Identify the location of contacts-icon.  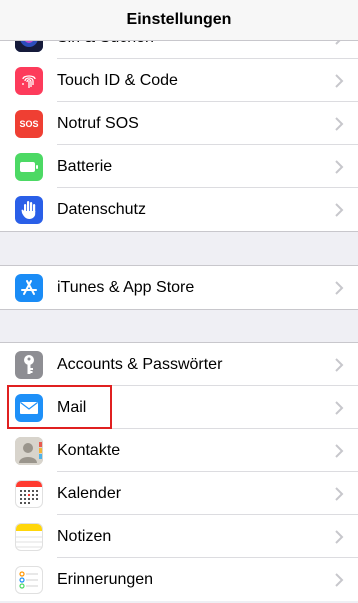
(29, 450).